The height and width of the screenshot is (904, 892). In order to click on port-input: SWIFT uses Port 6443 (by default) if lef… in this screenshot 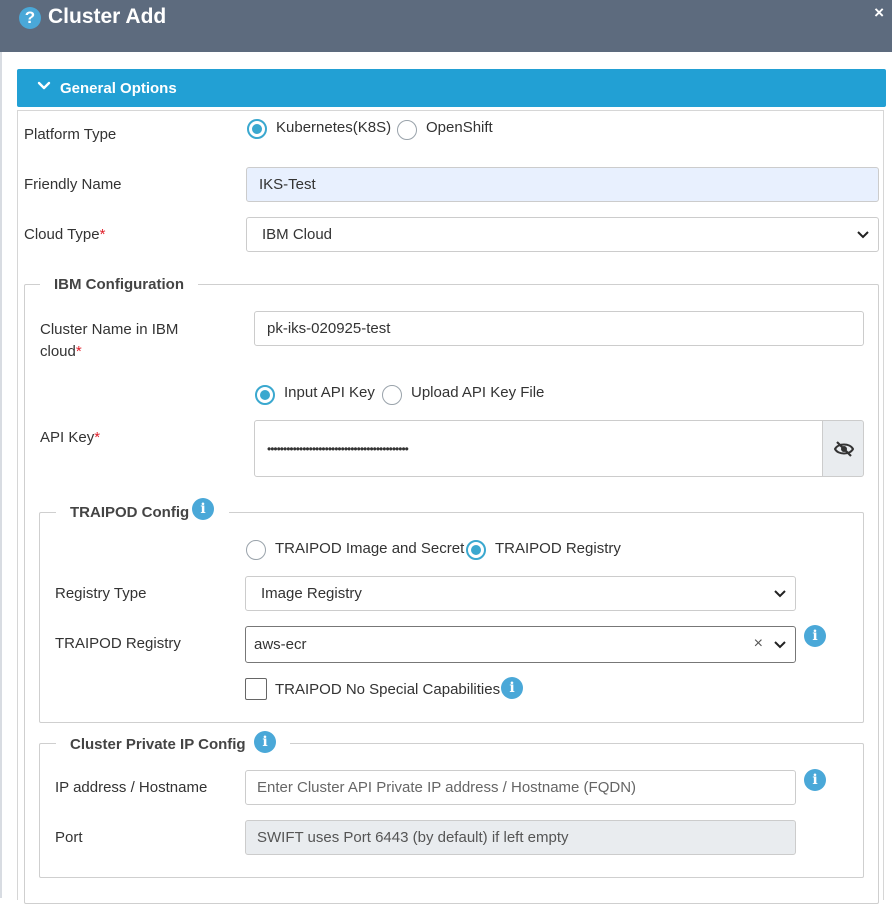, I will do `click(520, 837)`.